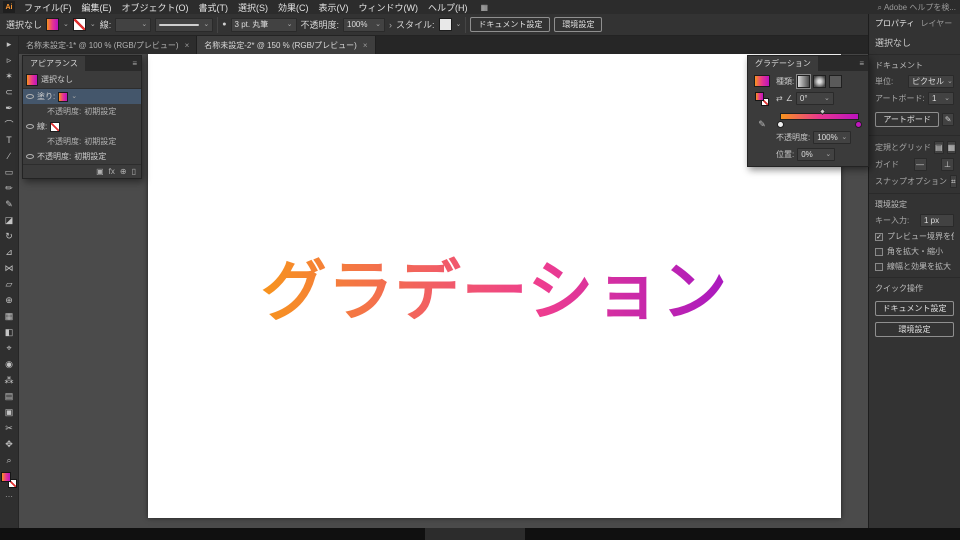 This screenshot has height=540, width=960. I want to click on gradient-start-stop, so click(780, 124).